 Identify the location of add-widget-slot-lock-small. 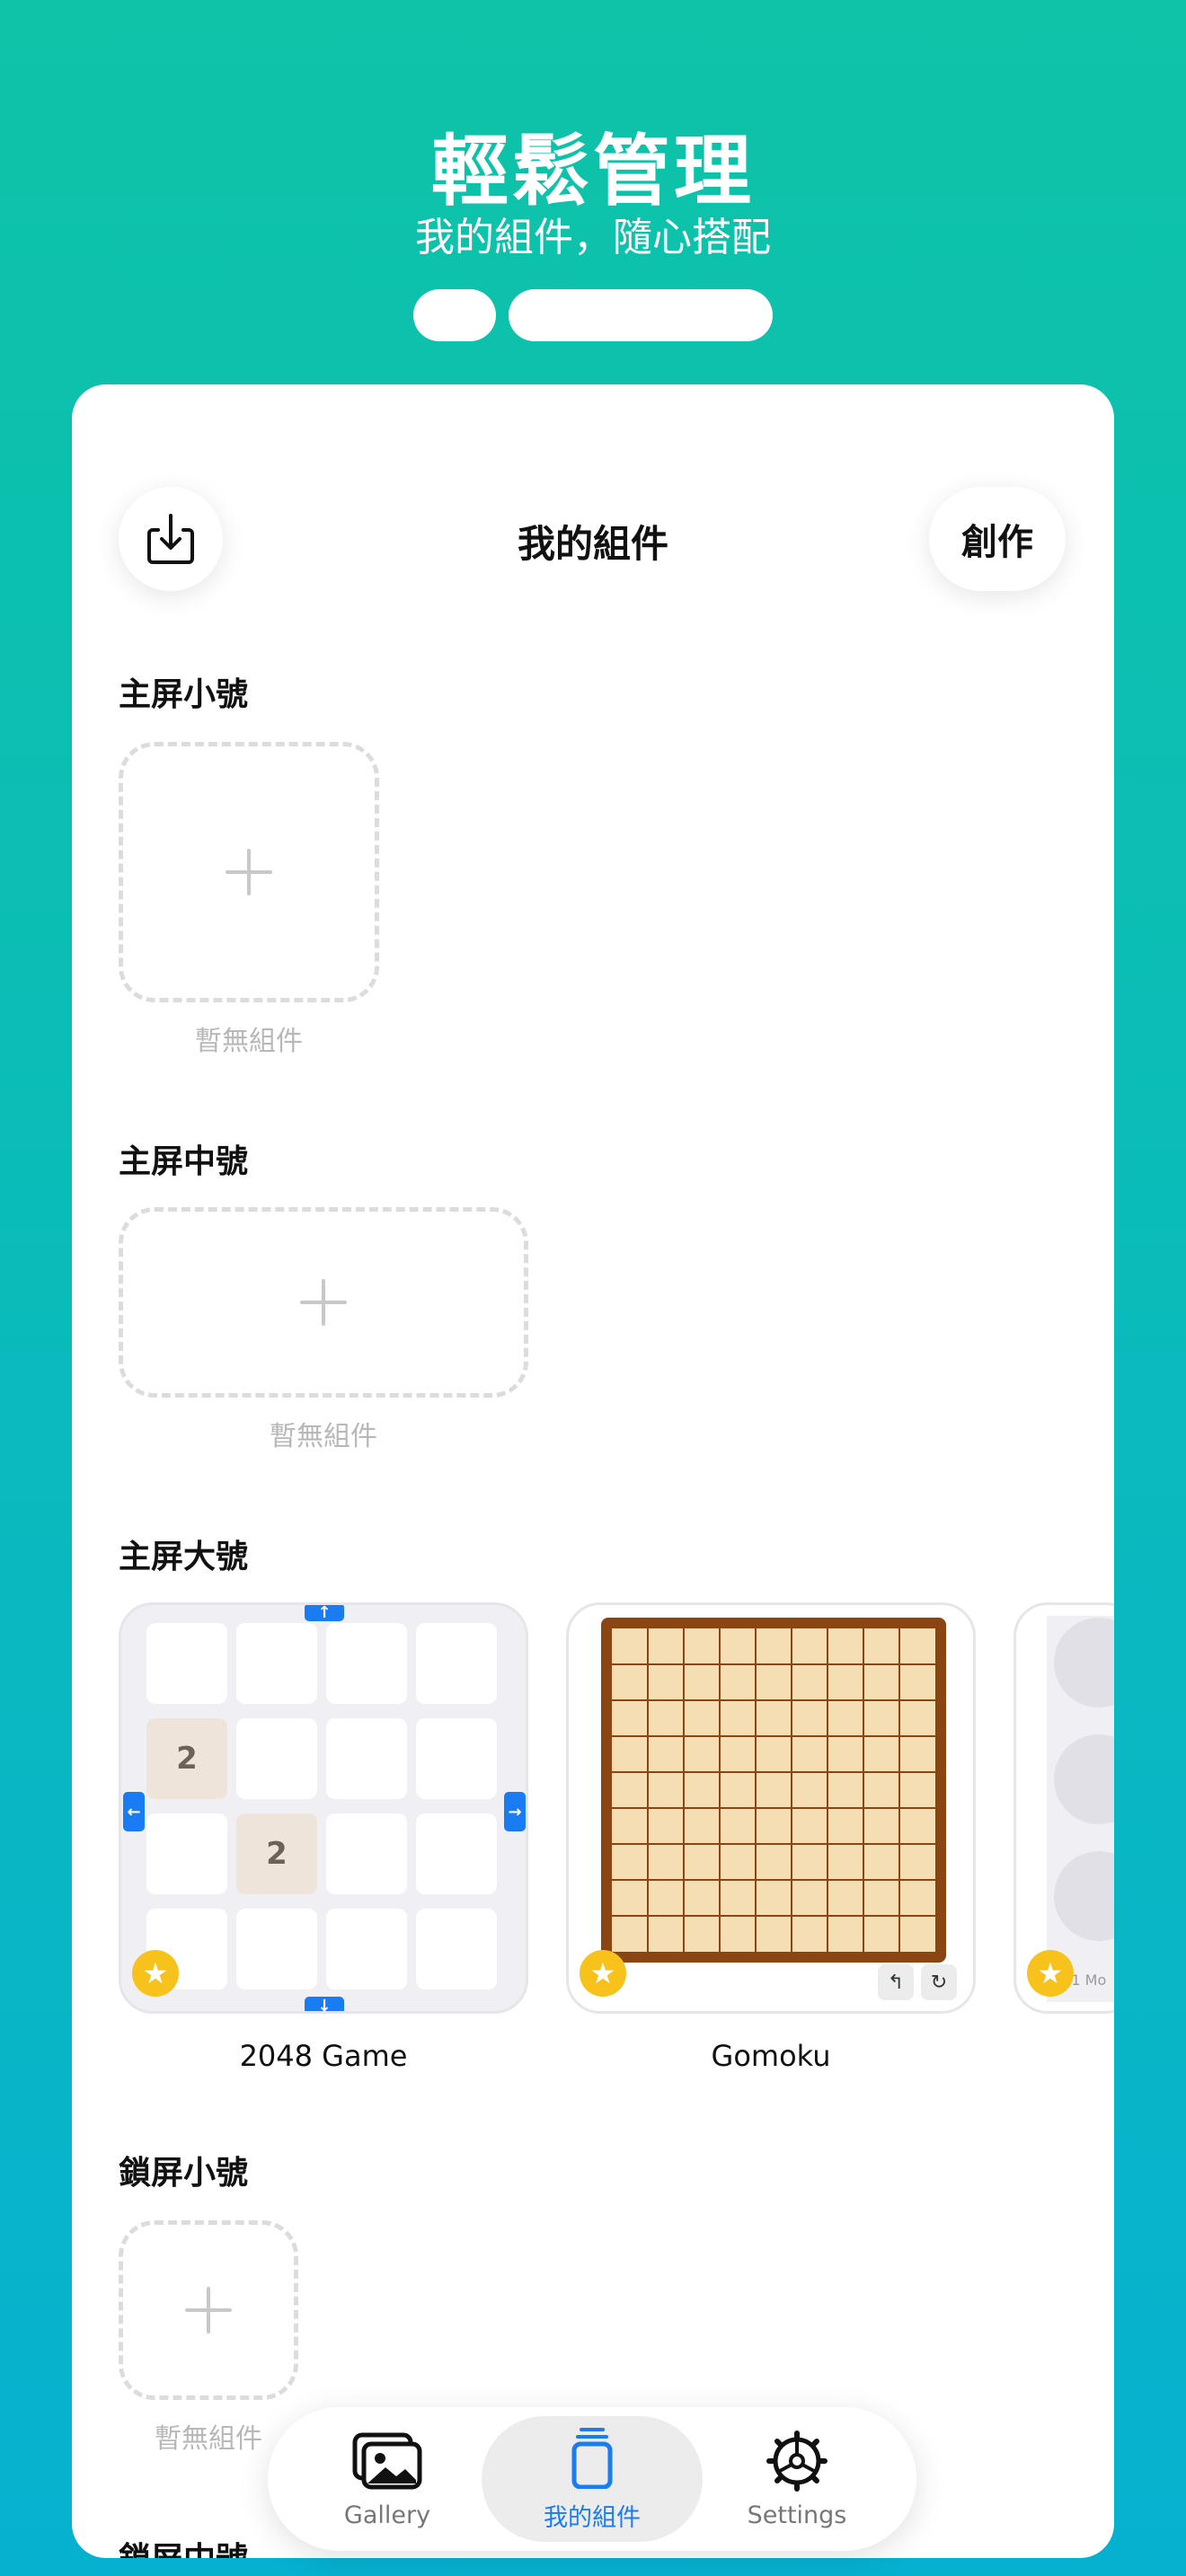
(208, 2310).